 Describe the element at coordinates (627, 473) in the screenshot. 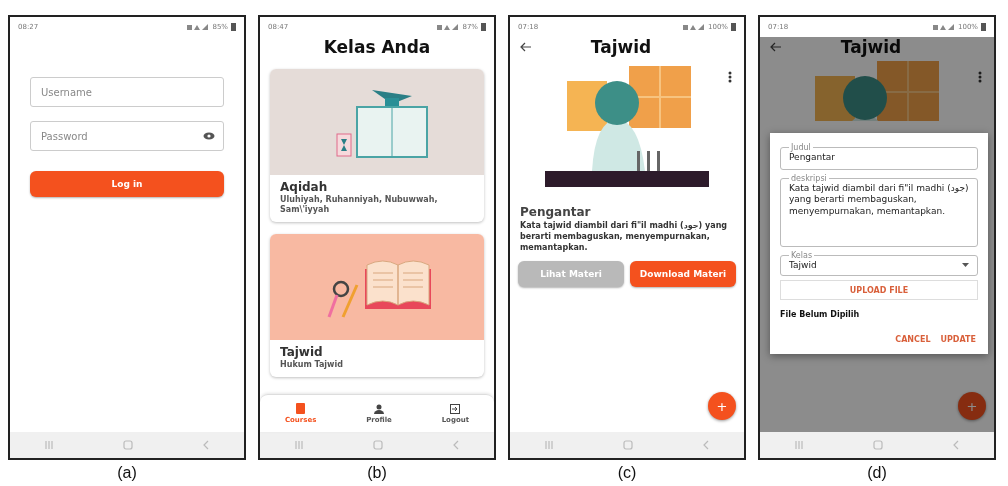

I see `figure-caption: (c)` at that location.